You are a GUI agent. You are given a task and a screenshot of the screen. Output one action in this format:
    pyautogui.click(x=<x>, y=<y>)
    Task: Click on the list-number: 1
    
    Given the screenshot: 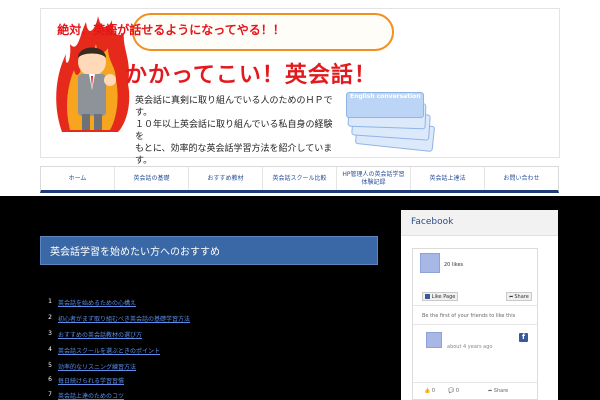 What is the action you would take?
    pyautogui.click(x=50, y=301)
    